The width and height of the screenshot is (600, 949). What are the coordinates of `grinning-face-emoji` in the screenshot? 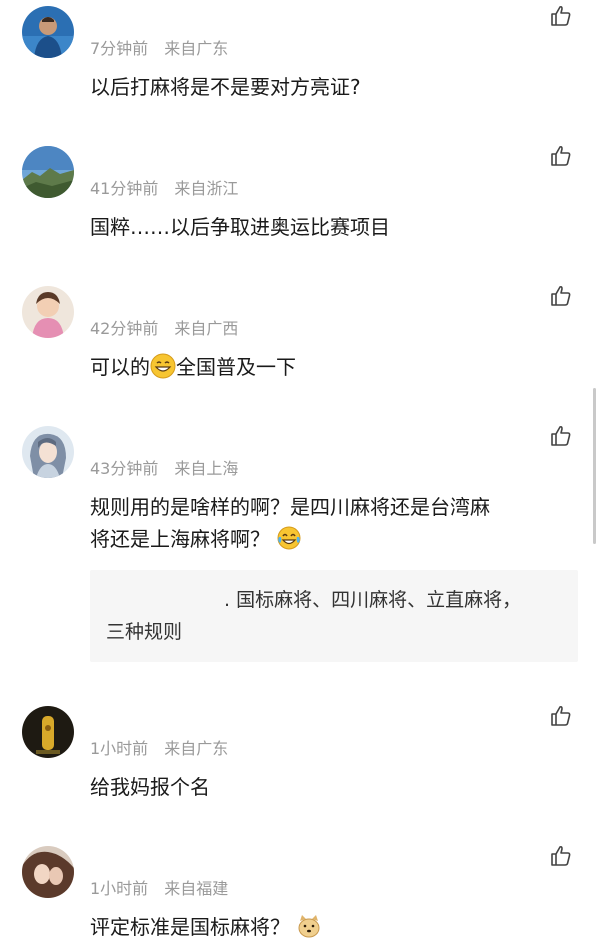 It's located at (163, 366).